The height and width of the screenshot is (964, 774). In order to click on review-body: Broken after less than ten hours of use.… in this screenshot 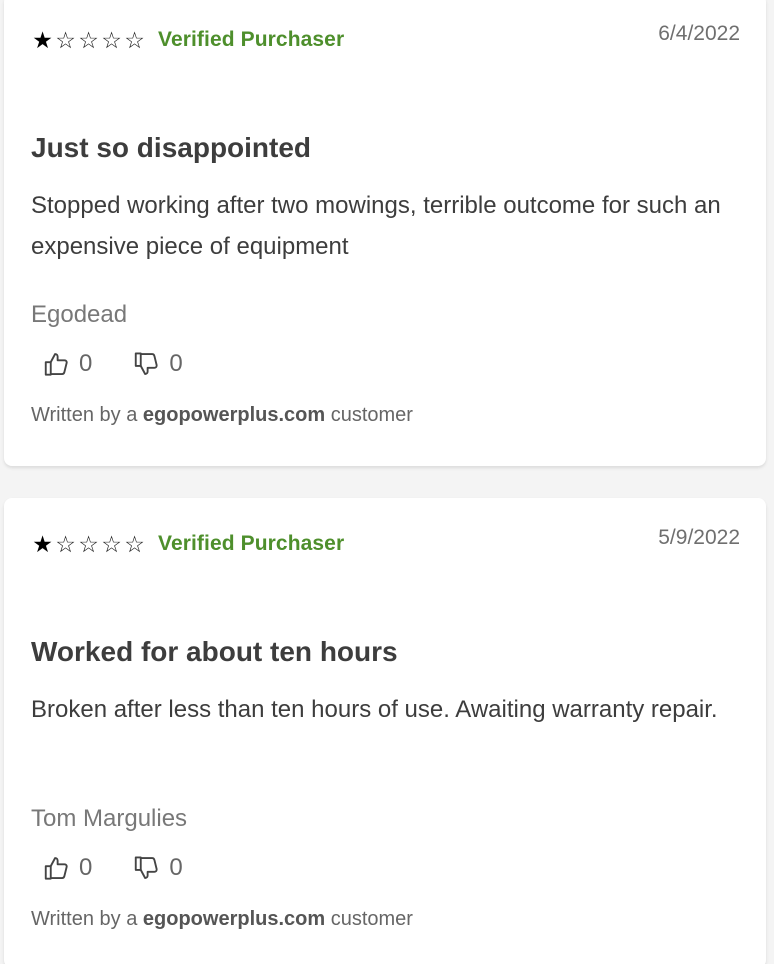, I will do `click(374, 709)`.